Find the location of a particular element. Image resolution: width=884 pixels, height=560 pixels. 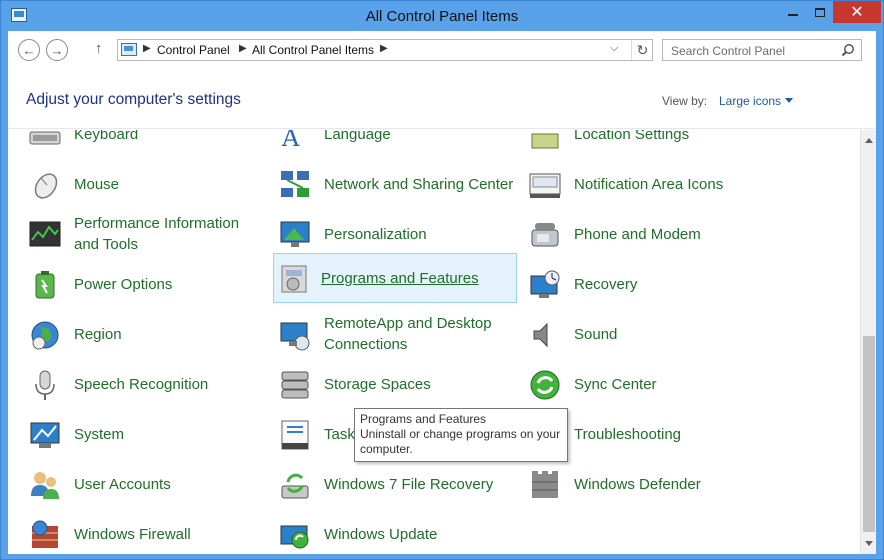

svg-text: A is located at coordinates (290, 141).